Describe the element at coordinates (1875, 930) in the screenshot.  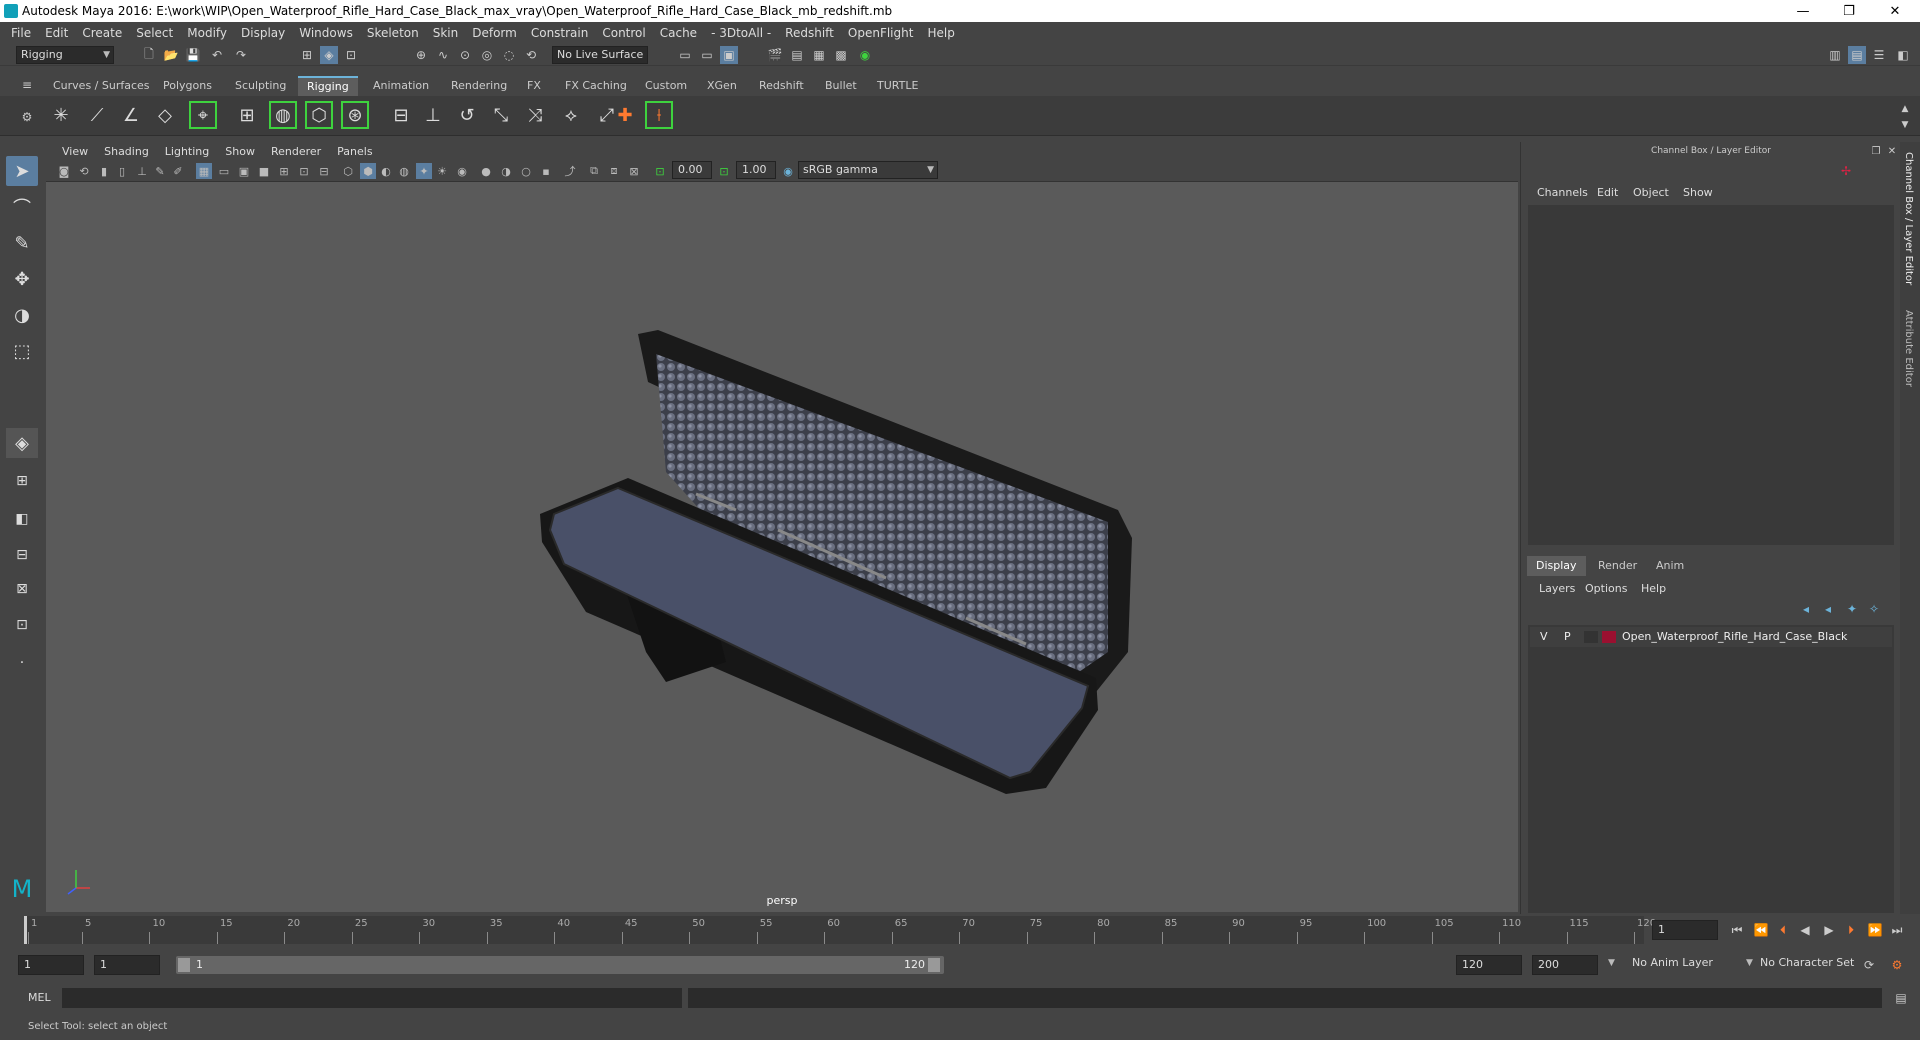
I see `step-forward-icon: ⏩` at that location.